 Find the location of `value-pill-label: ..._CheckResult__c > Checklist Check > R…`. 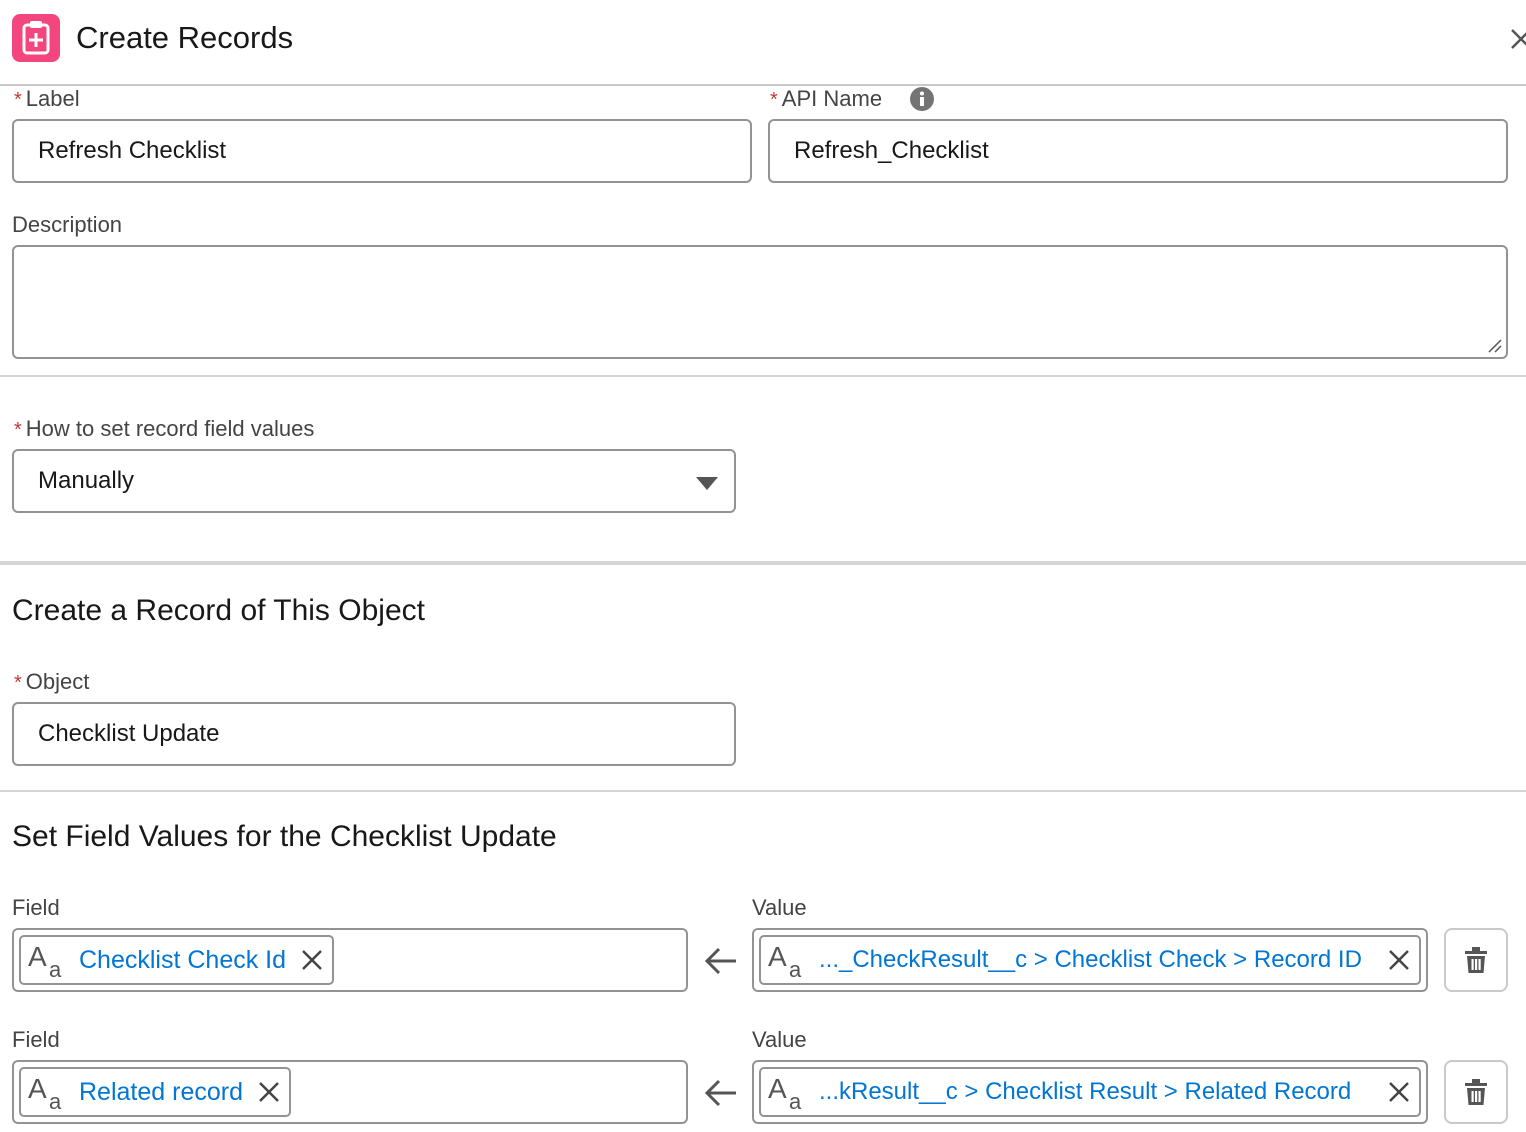

value-pill-label: ..._CheckResult__c > Checklist Check > R… is located at coordinates (1090, 959).